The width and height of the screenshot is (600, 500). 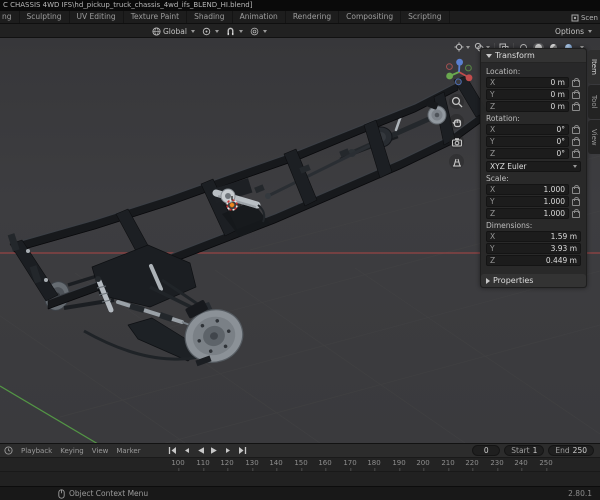 What do you see at coordinates (533, 56) in the screenshot?
I see `transform-panel-header: Transform` at bounding box center [533, 56].